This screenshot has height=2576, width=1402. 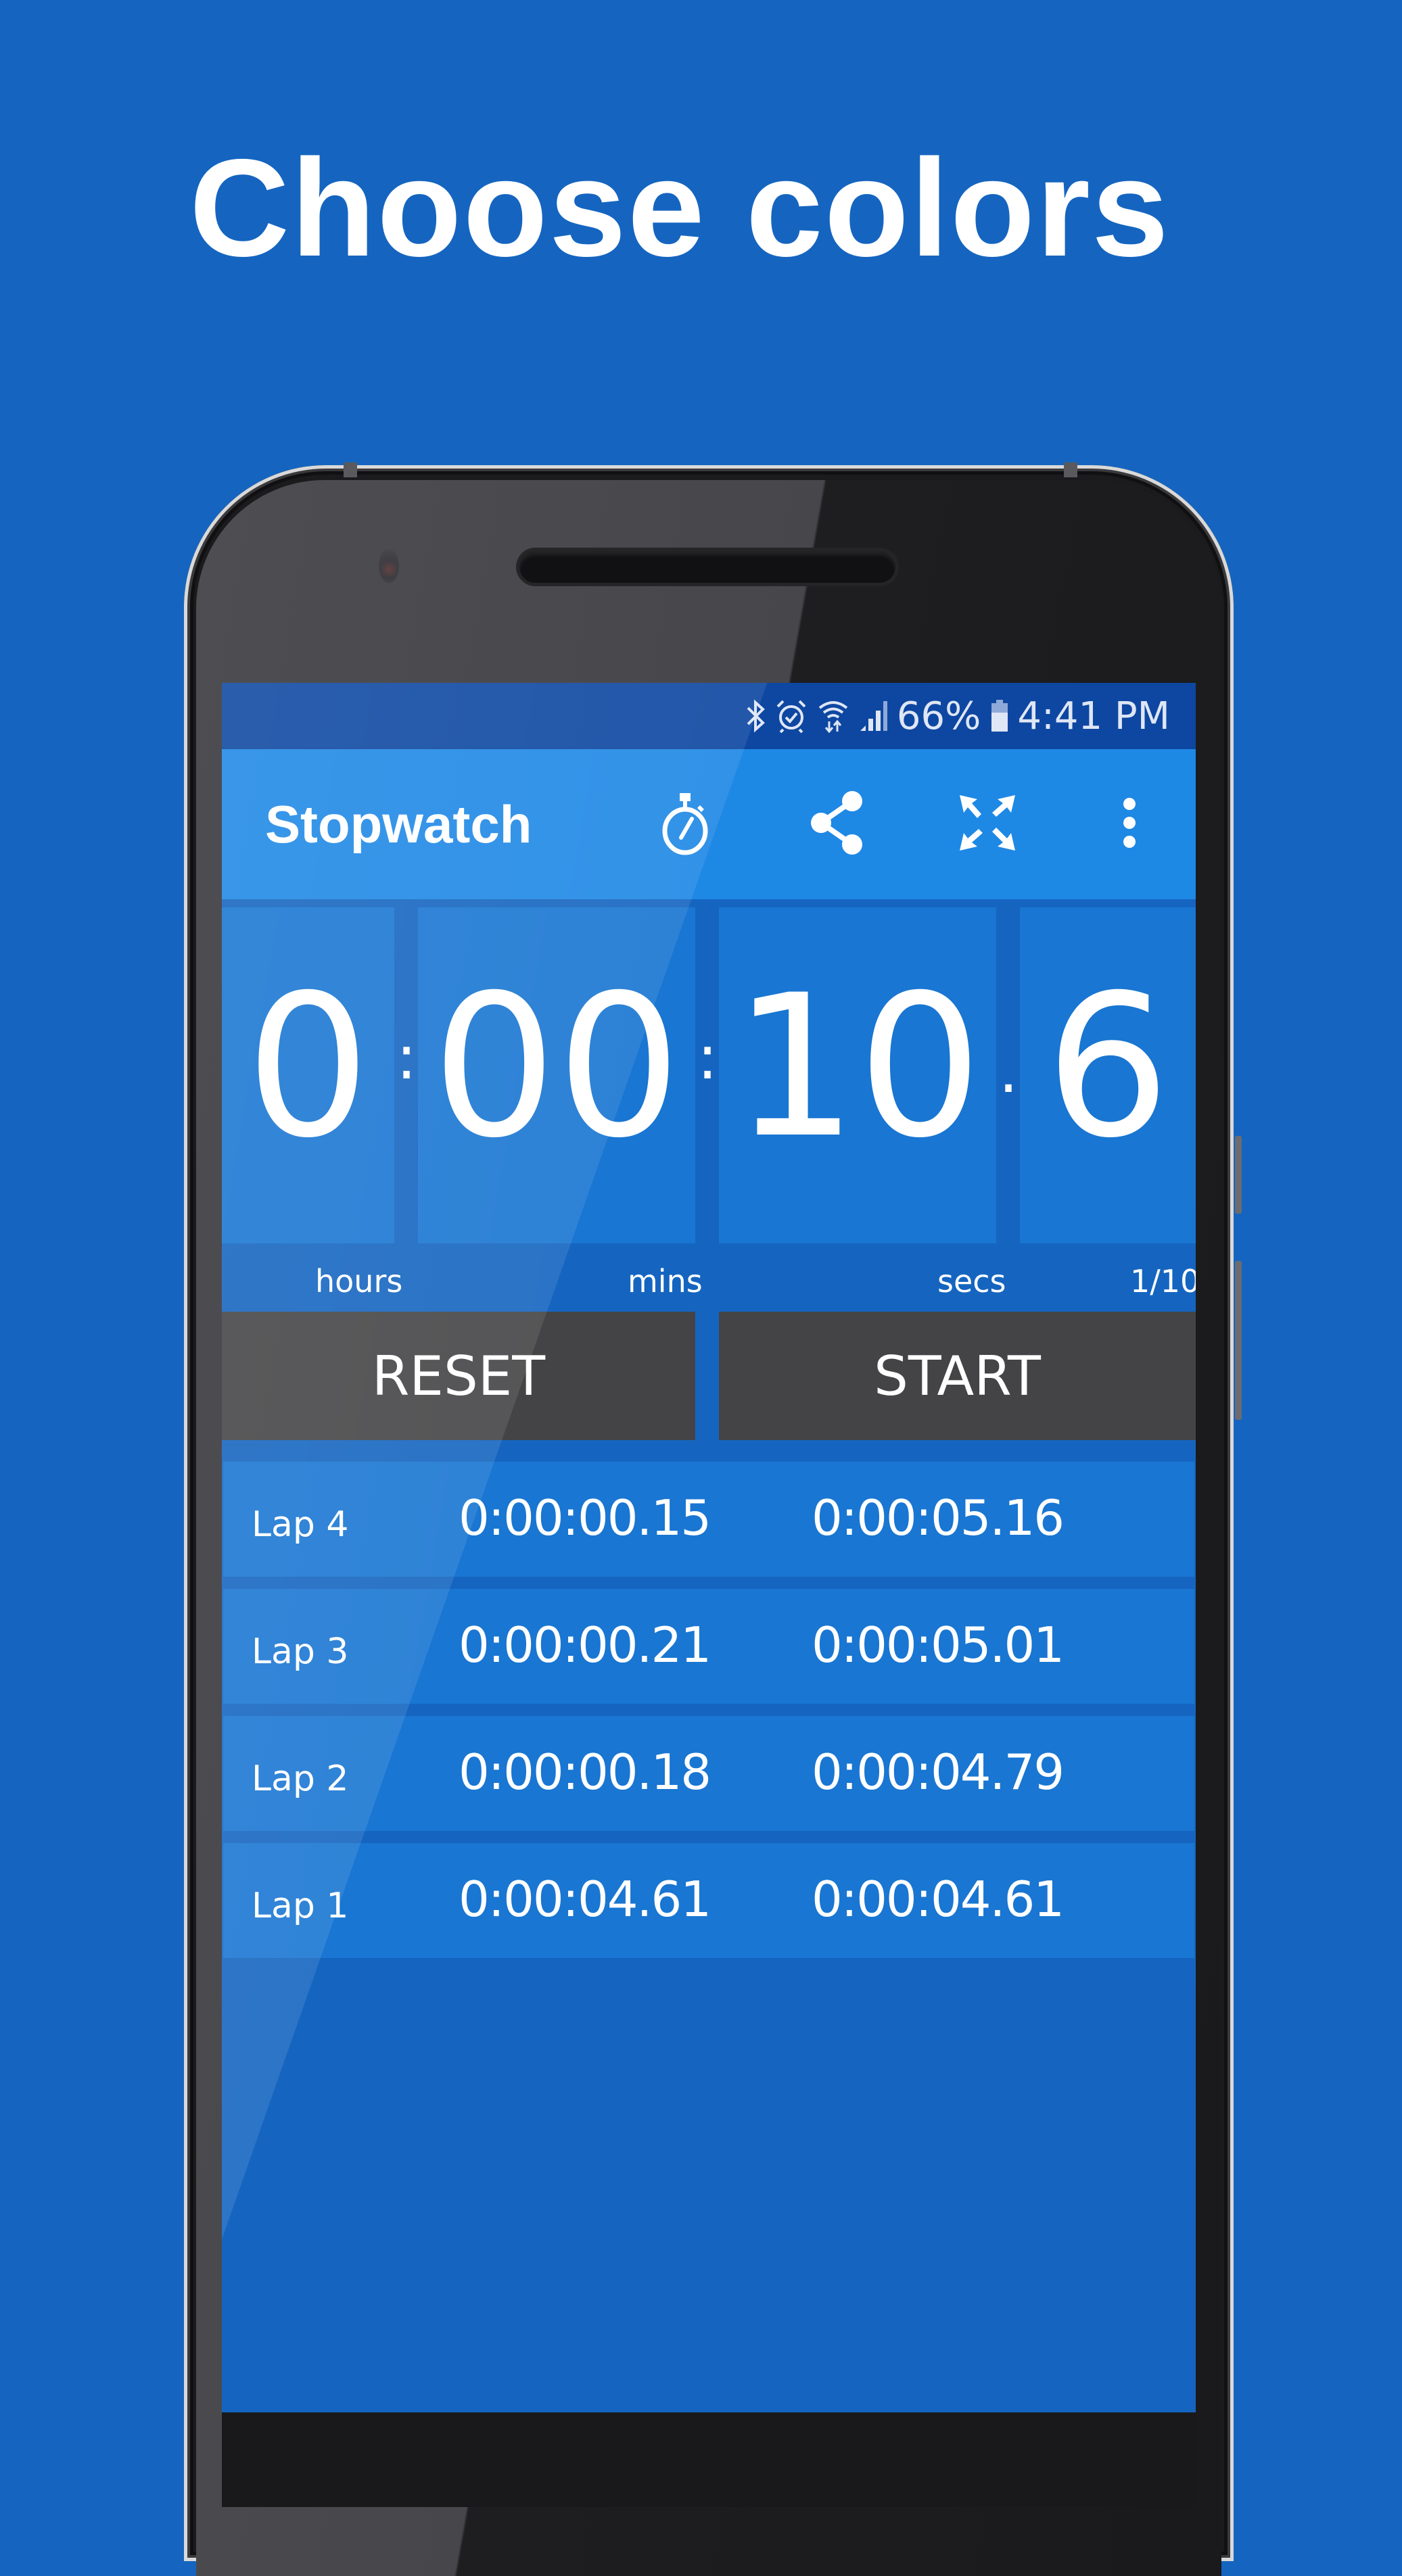 What do you see at coordinates (707, 567) in the screenshot?
I see `earpiece-speaker` at bounding box center [707, 567].